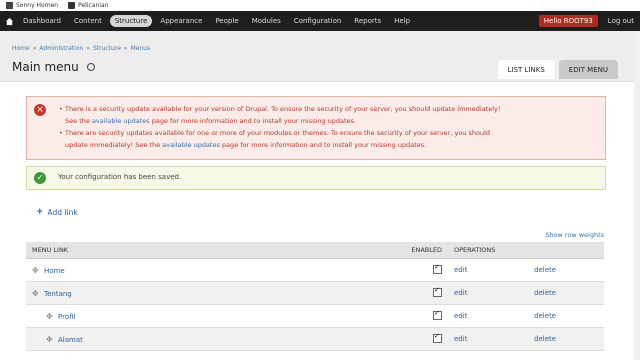 The image size is (640, 360). Describe the element at coordinates (58, 294) in the screenshot. I see `menu-link-tentang: Tentang` at that location.